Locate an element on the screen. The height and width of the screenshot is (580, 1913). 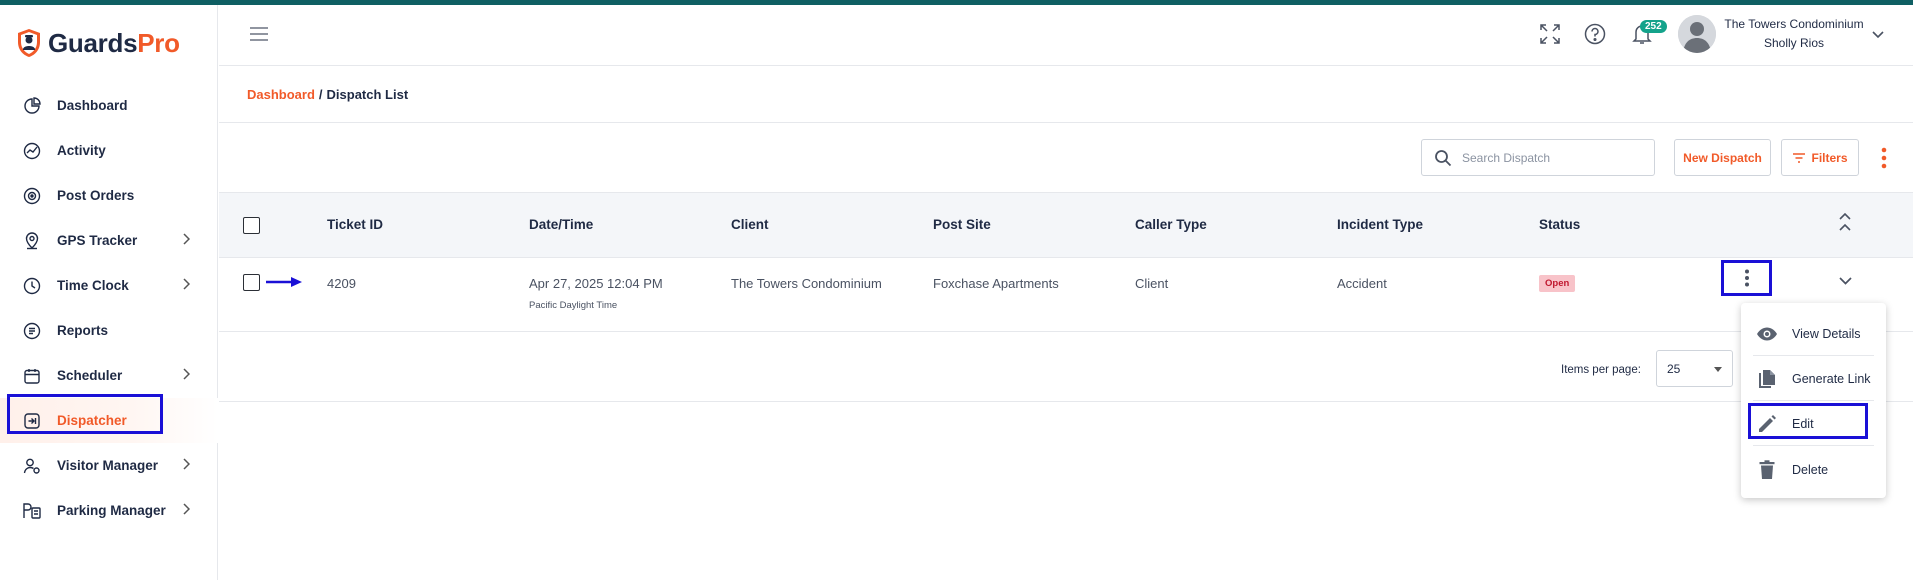
breadcrumb-home-link: Dashboard is located at coordinates (281, 94).